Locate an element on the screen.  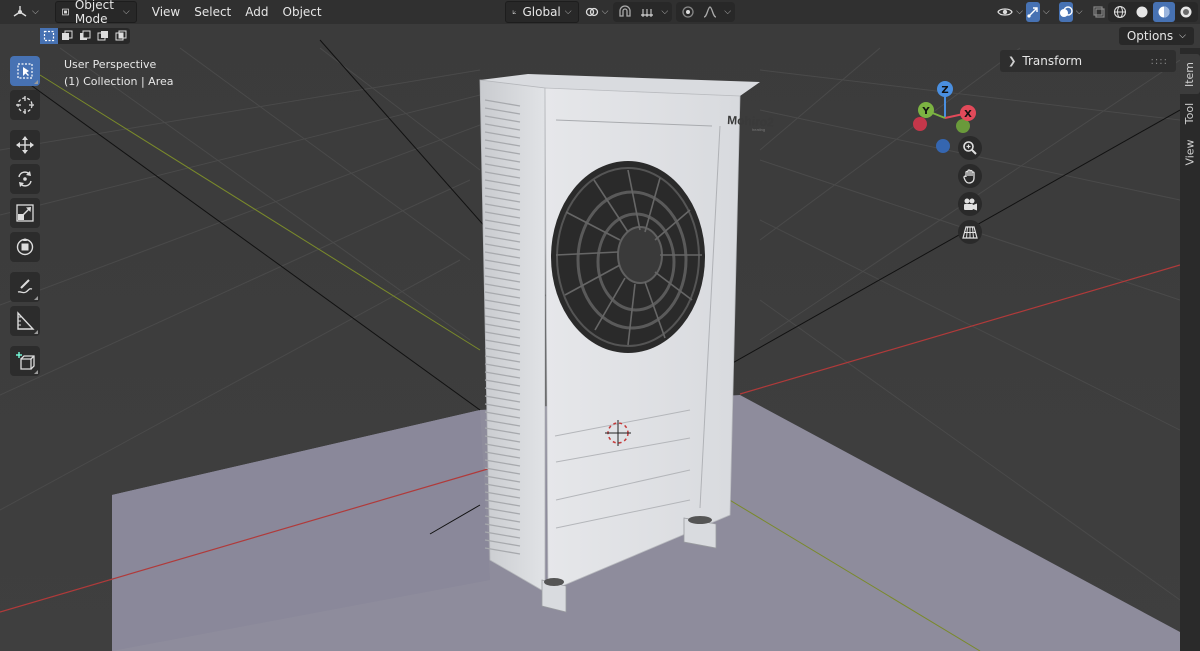
gizmo-toggle is located at coordinates (1032, 12).